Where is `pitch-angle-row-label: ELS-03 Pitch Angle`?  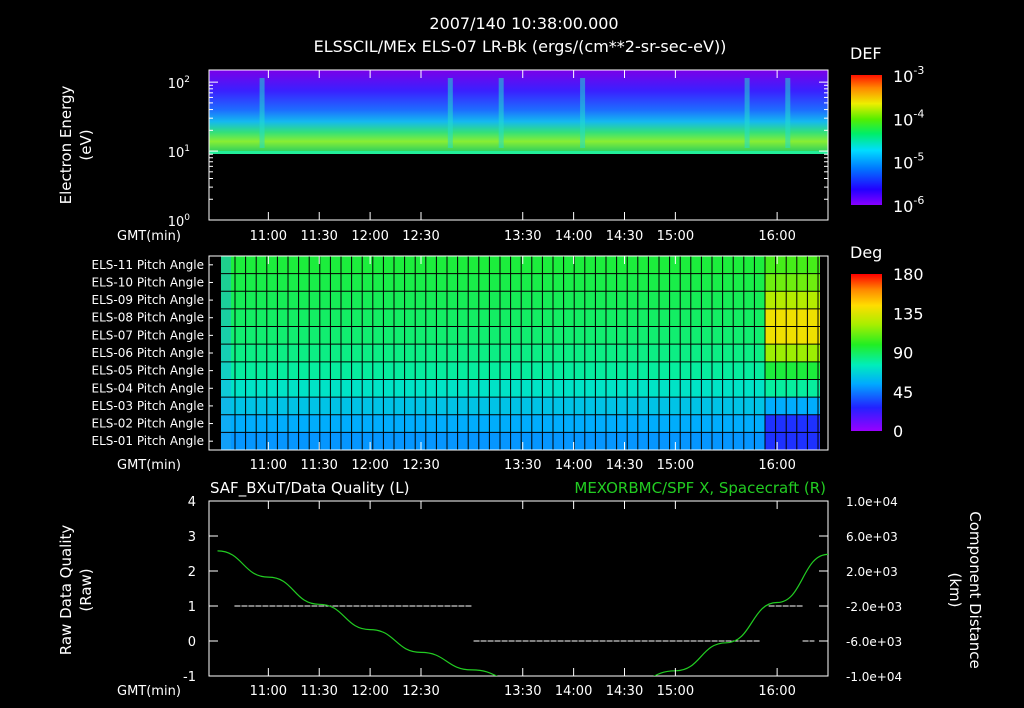
pitch-angle-row-label: ELS-03 Pitch Angle is located at coordinates (148, 406).